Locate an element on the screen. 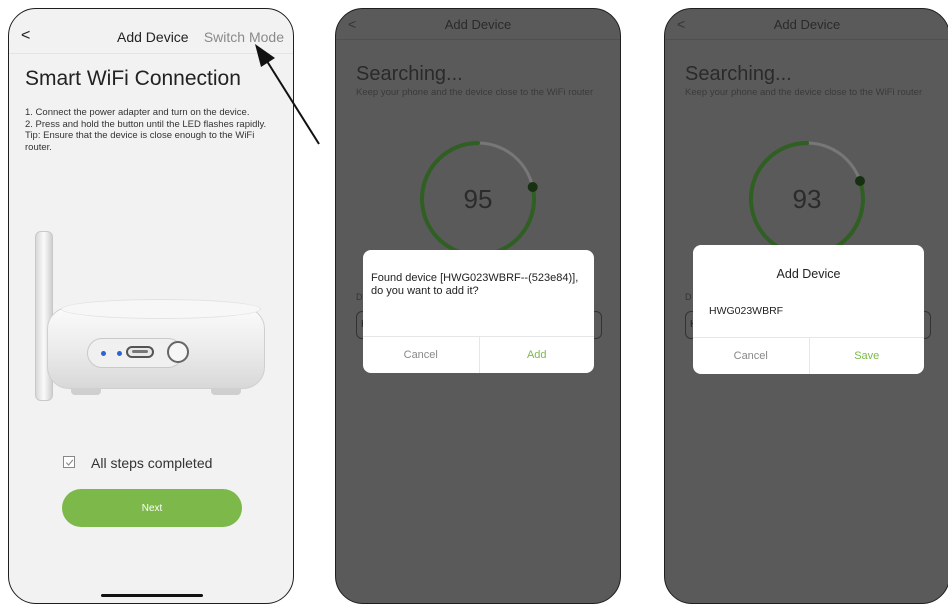 Image resolution: width=948 pixels, height=608 pixels. all-steps-checkbox is located at coordinates (69, 462).